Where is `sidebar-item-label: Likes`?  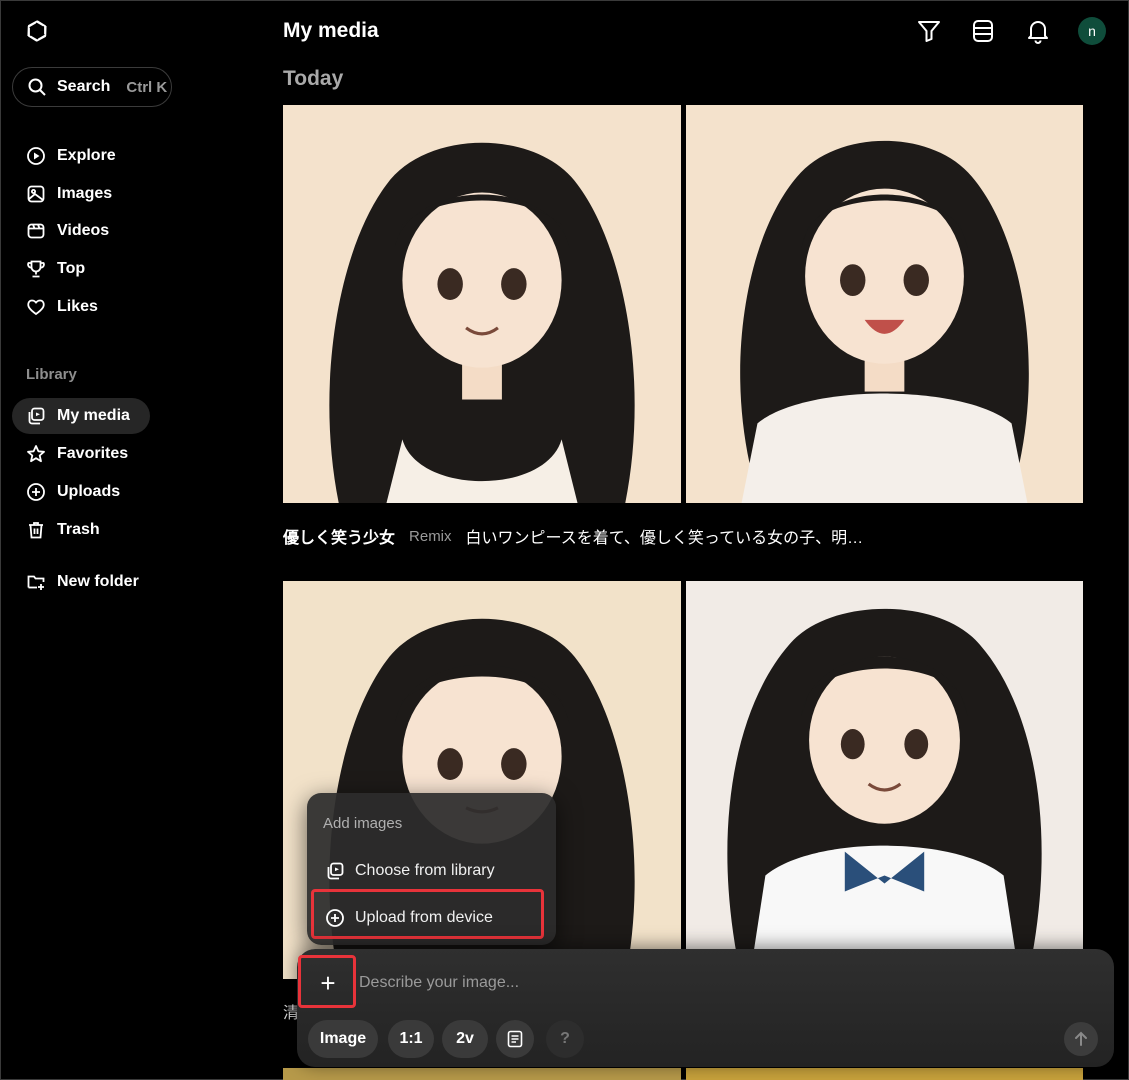
sidebar-item-label: Likes is located at coordinates (77, 306).